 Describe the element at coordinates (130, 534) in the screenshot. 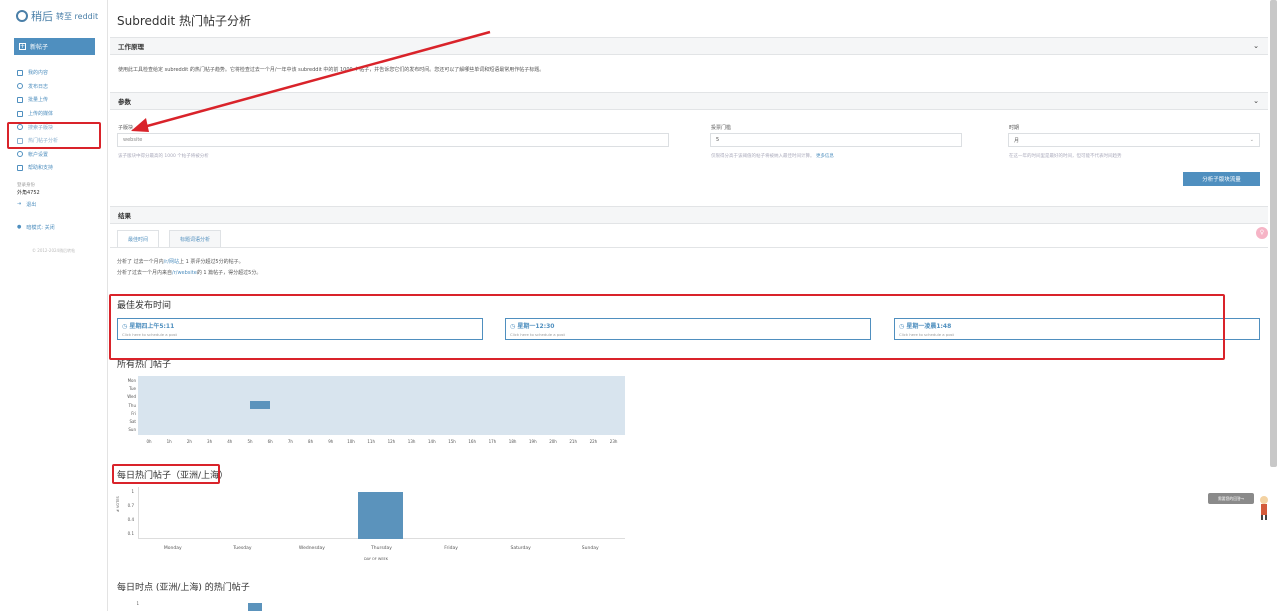

I see `bar-y-tick: 0.1` at that location.